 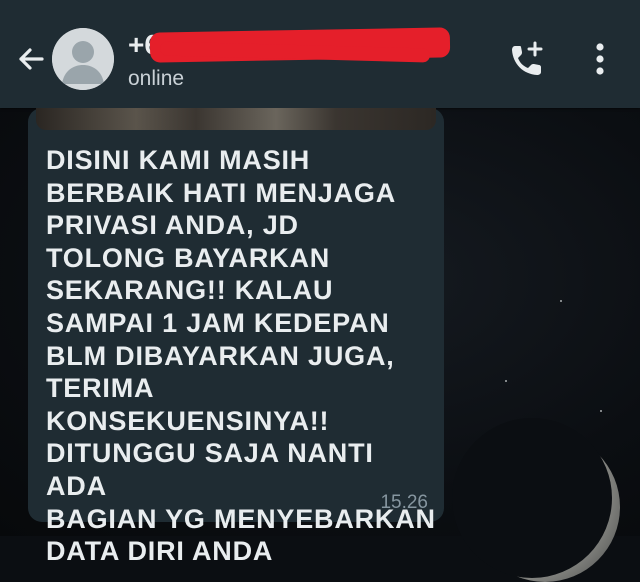 I want to click on arrow-left-icon, so click(x=31, y=59).